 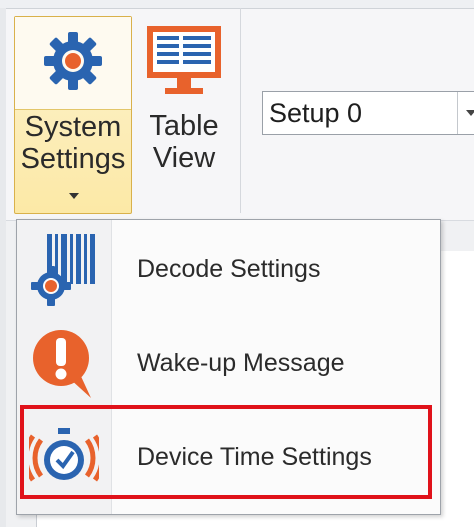 What do you see at coordinates (316, 113) in the screenshot?
I see `setup-select-value: Setup 0` at bounding box center [316, 113].